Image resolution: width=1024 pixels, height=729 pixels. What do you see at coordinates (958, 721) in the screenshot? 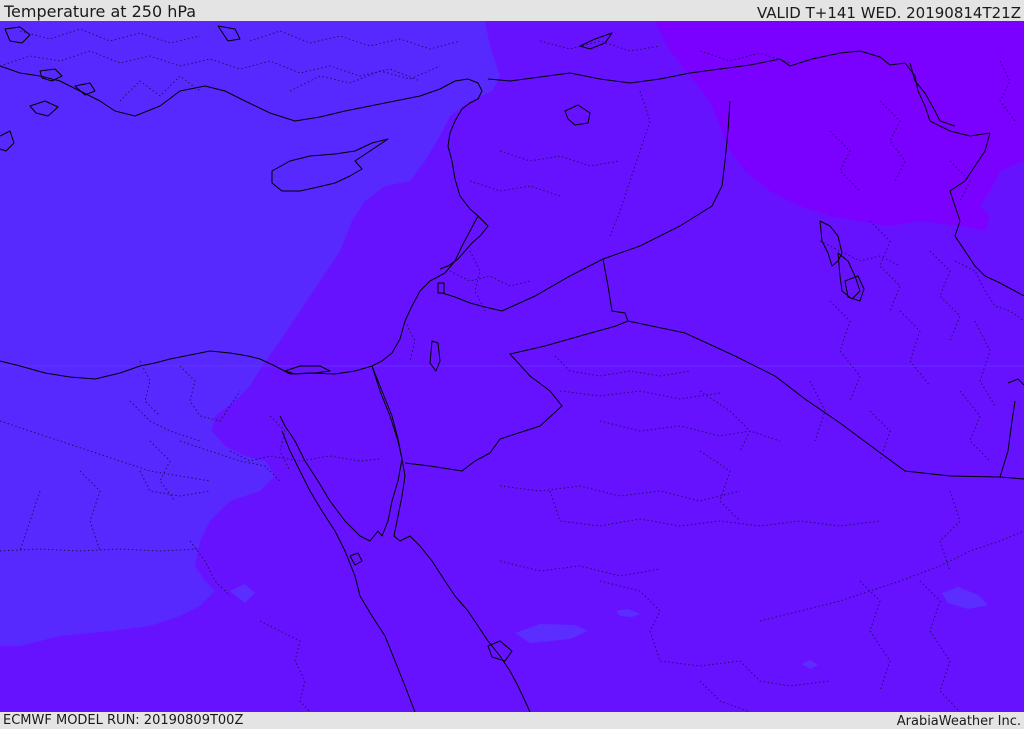
I see `credit-label: ArabiaWeather Inc.` at bounding box center [958, 721].